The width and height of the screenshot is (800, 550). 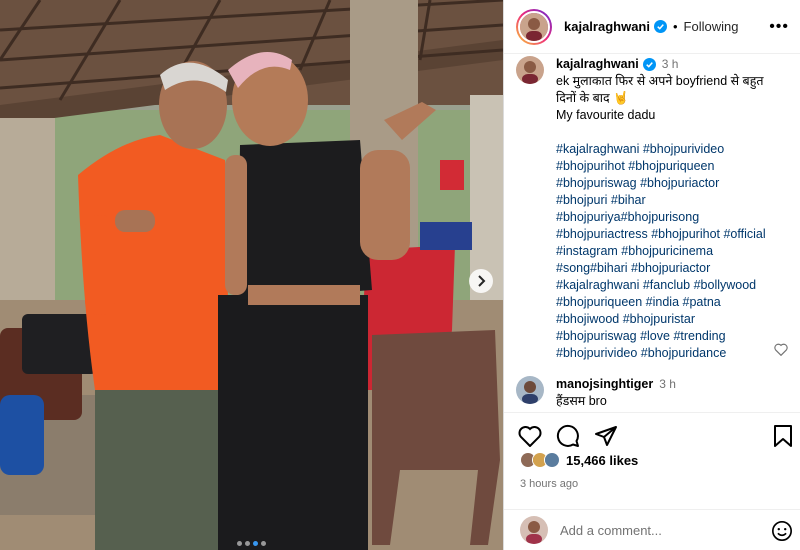 I want to click on liker-avatar, so click(x=552, y=460).